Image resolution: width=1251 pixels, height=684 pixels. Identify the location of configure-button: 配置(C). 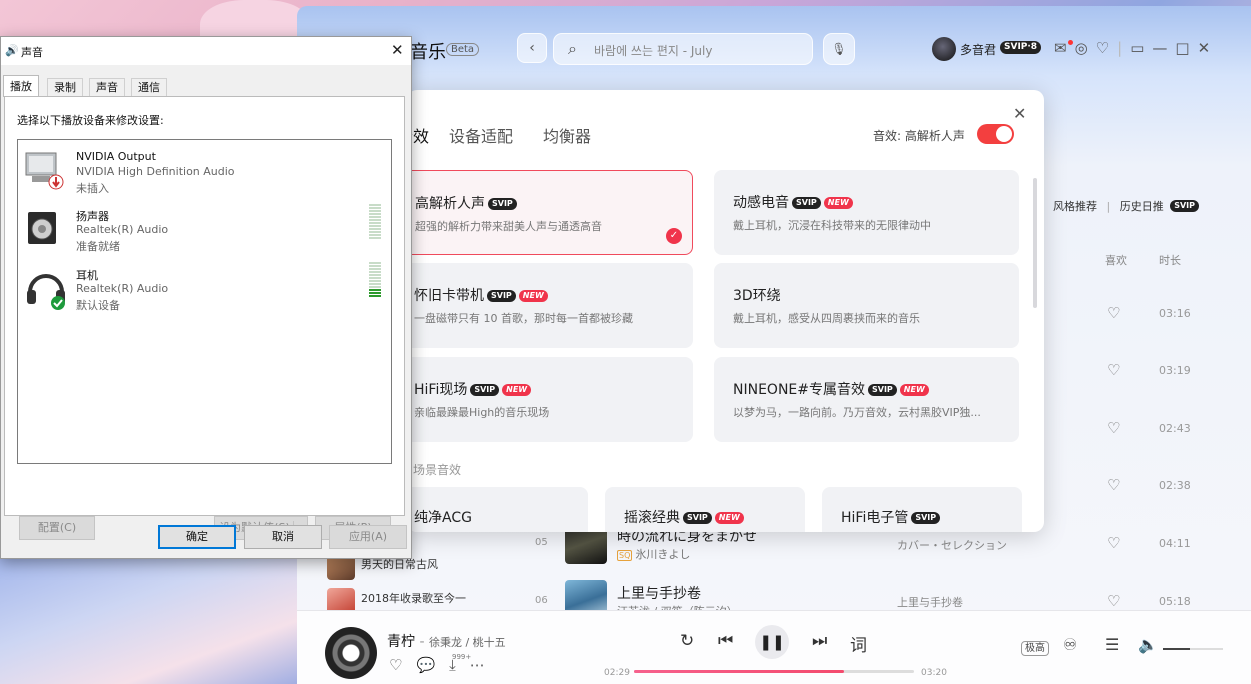
(57, 528).